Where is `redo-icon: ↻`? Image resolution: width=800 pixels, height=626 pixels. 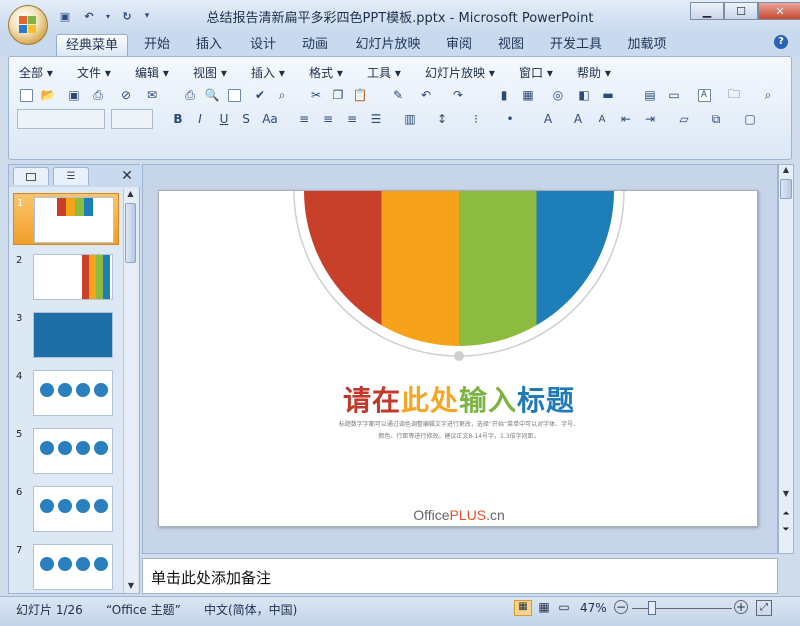
redo-icon: ↻ is located at coordinates (127, 16).